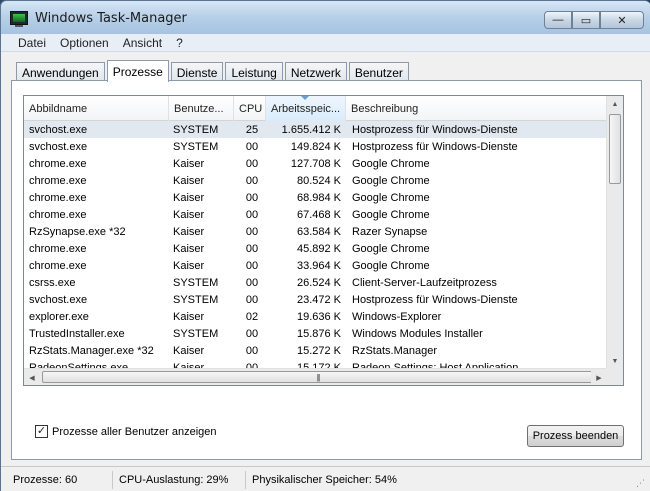 The image size is (650, 491). I want to click on process-memory-cell: 67.468 K, so click(318, 214).